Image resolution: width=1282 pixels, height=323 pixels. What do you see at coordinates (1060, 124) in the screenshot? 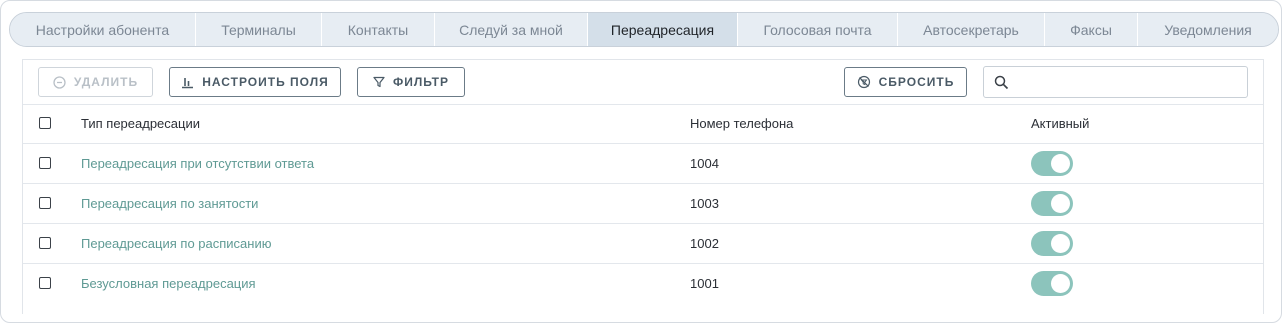
I see `column-header-active: Активный` at bounding box center [1060, 124].